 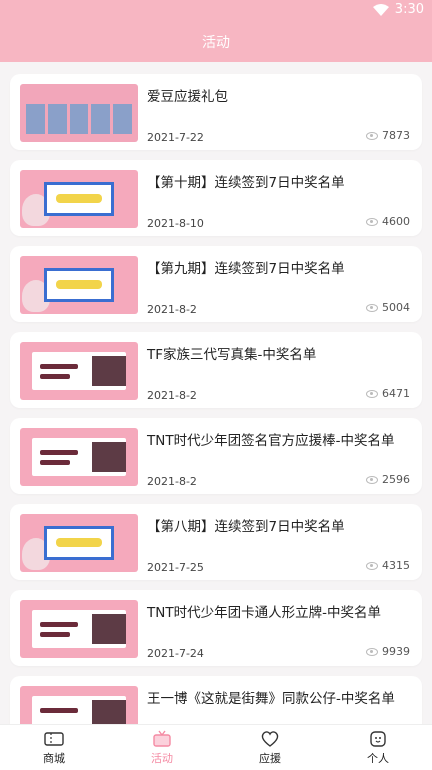 I want to click on activity-card: 【第九期】连续签到7日中奖名单 2021-8-2 5004, so click(x=216, y=284).